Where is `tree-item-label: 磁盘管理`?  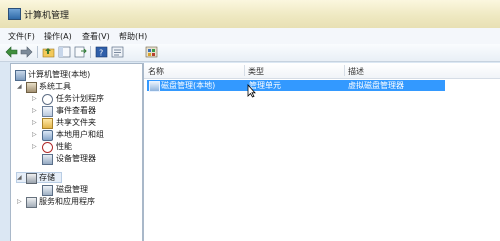
tree-item-label: 磁盘管理 is located at coordinates (72, 189).